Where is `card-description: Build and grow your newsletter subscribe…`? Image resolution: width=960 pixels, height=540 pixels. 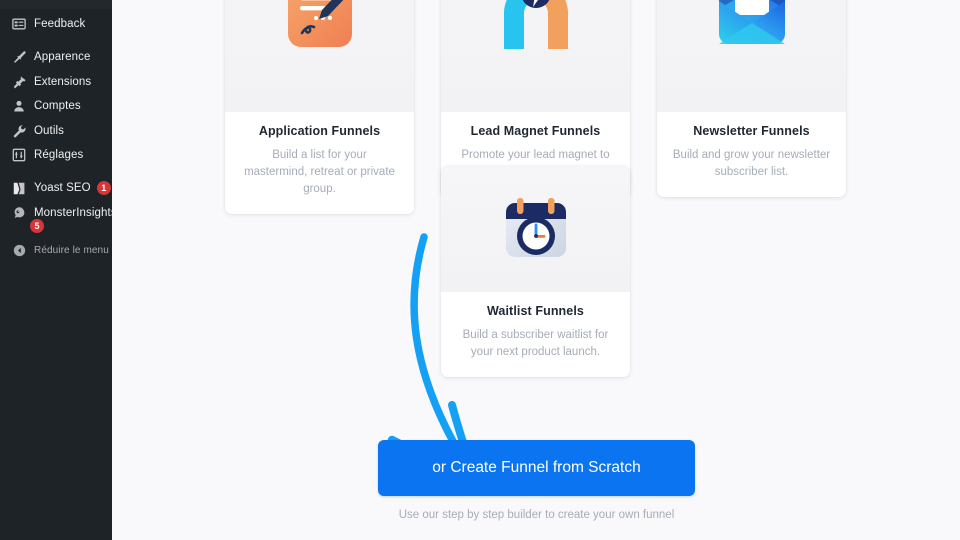 card-description: Build and grow your newsletter subscribe… is located at coordinates (751, 164).